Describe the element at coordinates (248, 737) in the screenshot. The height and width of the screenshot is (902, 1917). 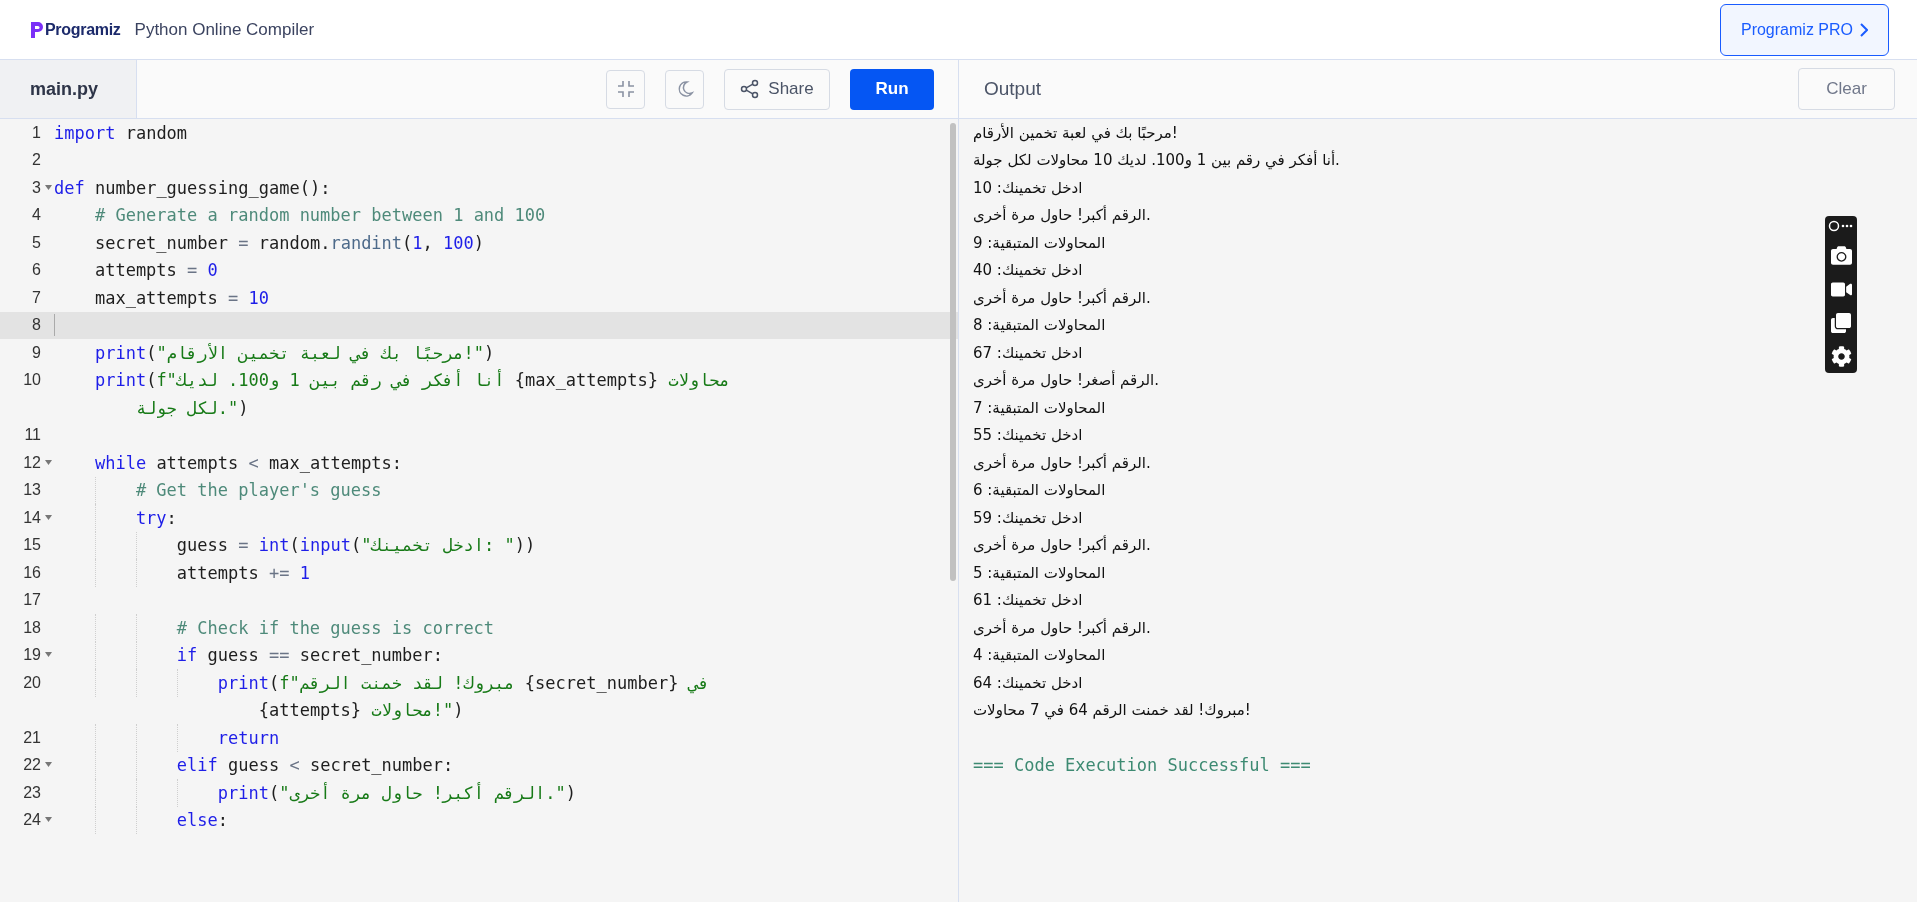
I see `code-line: return` at that location.